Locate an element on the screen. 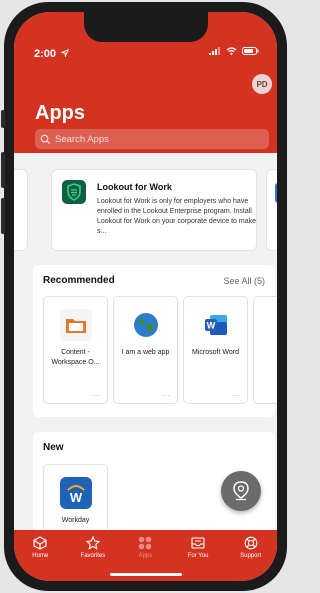 This screenshot has width=320, height=593. app-card-workday: W Workday is located at coordinates (75, 498).